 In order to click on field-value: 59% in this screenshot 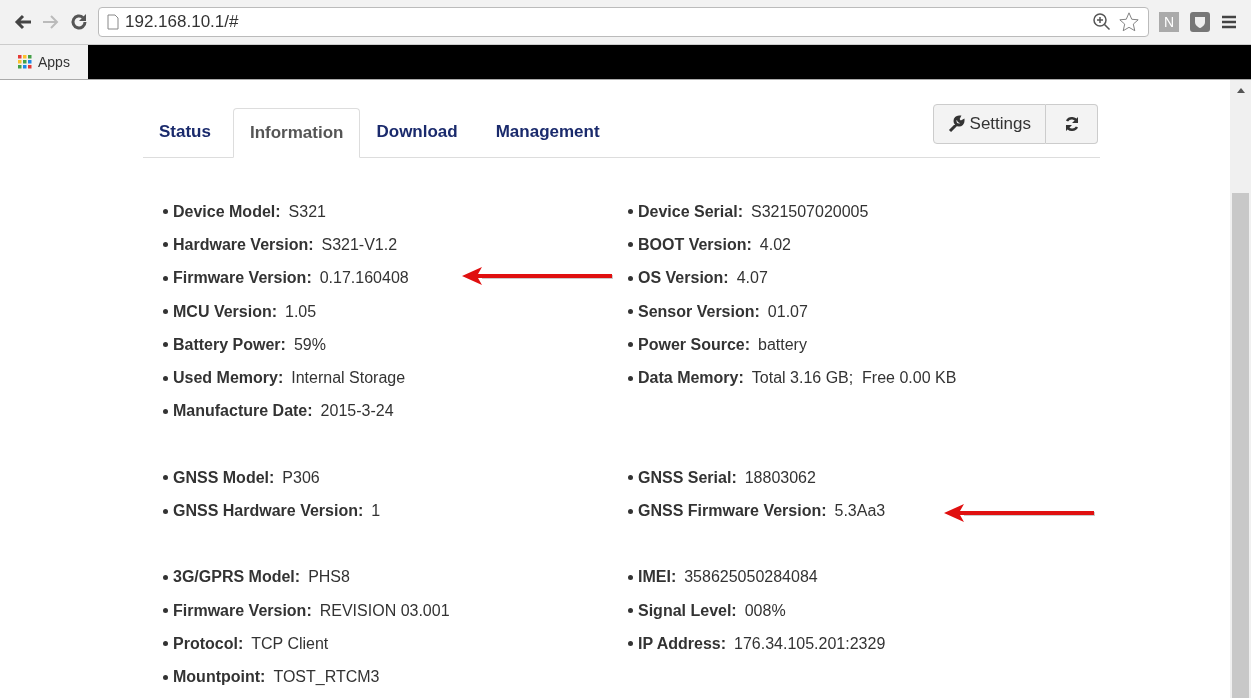, I will do `click(309, 344)`.